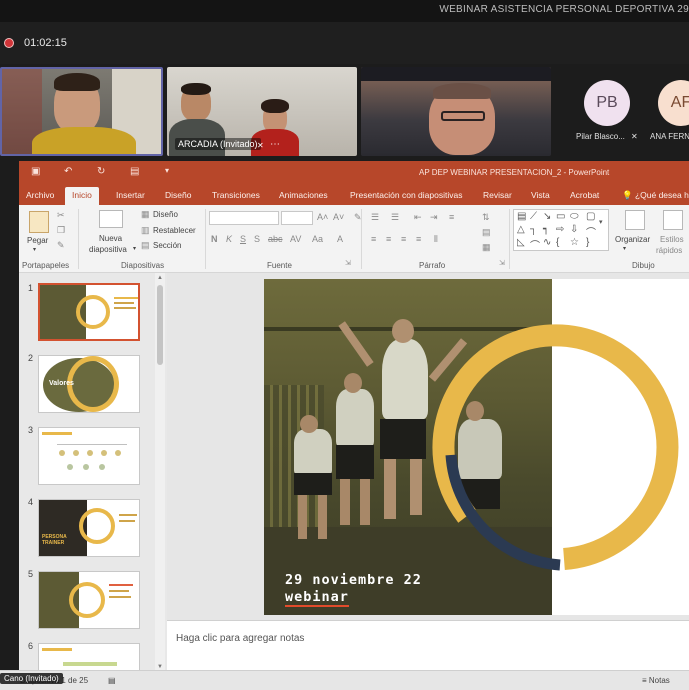  I want to click on quick-styles-label: rápidos, so click(669, 250).